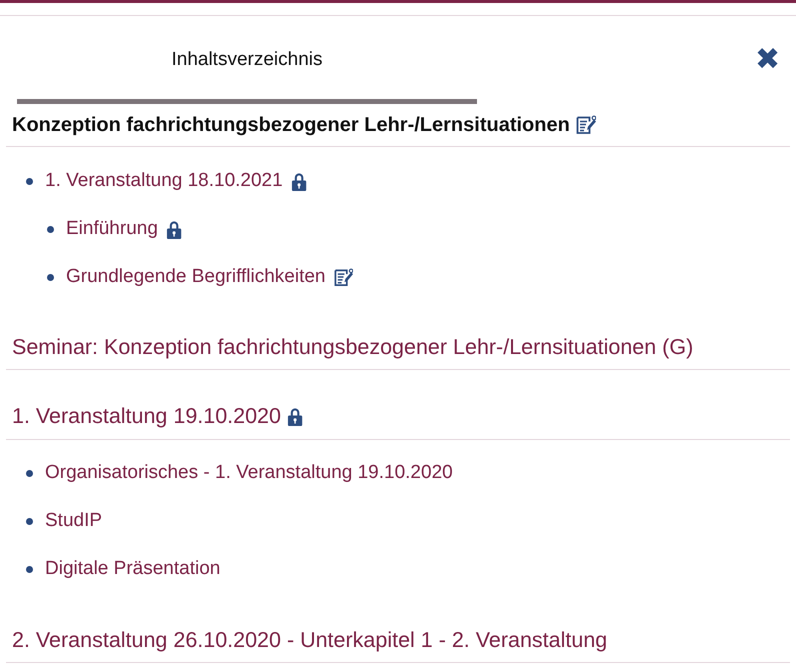 This screenshot has width=796, height=667. Describe the element at coordinates (132, 569) in the screenshot. I see `toc-link: Digitale Präsentation` at that location.